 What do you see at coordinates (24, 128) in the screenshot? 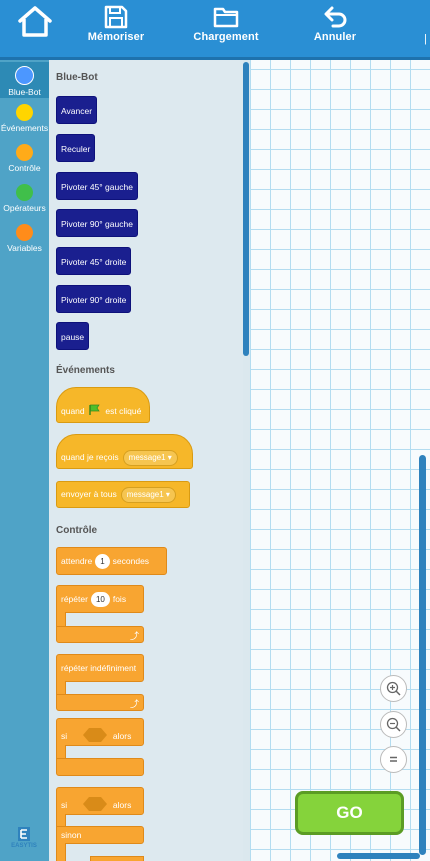
I see `category-label: Événements` at bounding box center [24, 128].